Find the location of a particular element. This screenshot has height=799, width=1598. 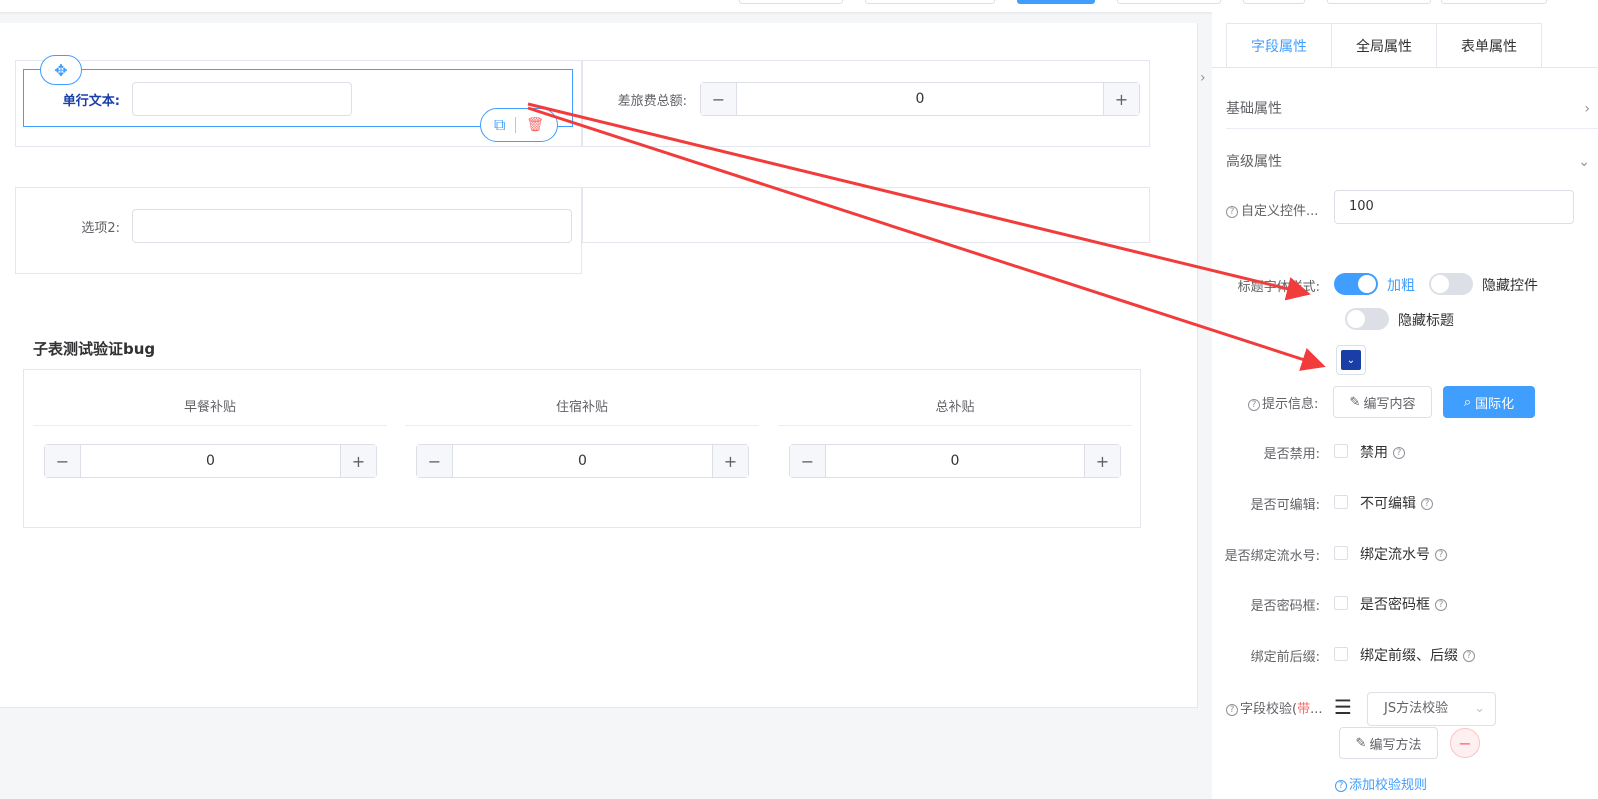

prefix-suffix-label: 绑定前后缀: is located at coordinates (1285, 657).